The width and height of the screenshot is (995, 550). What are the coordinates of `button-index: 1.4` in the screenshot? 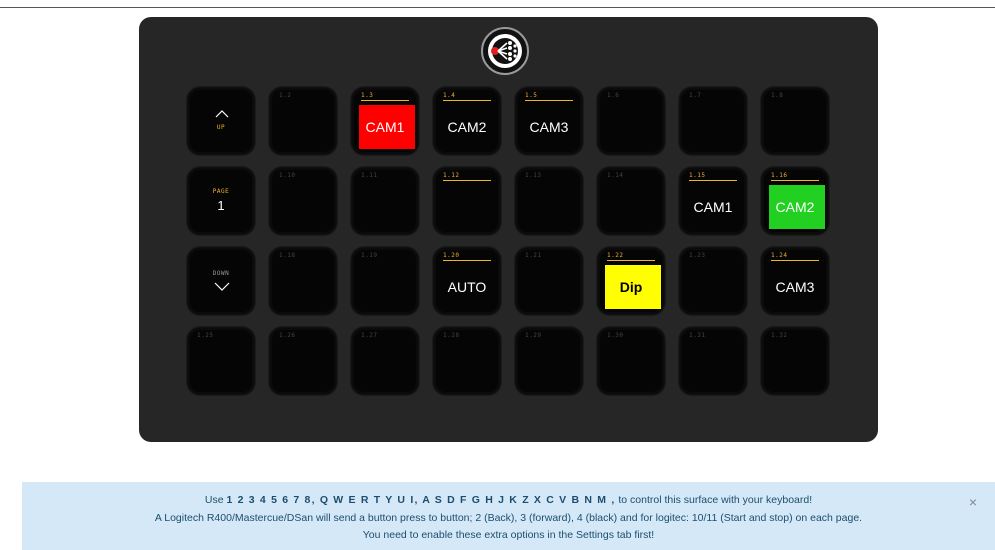 It's located at (449, 95).